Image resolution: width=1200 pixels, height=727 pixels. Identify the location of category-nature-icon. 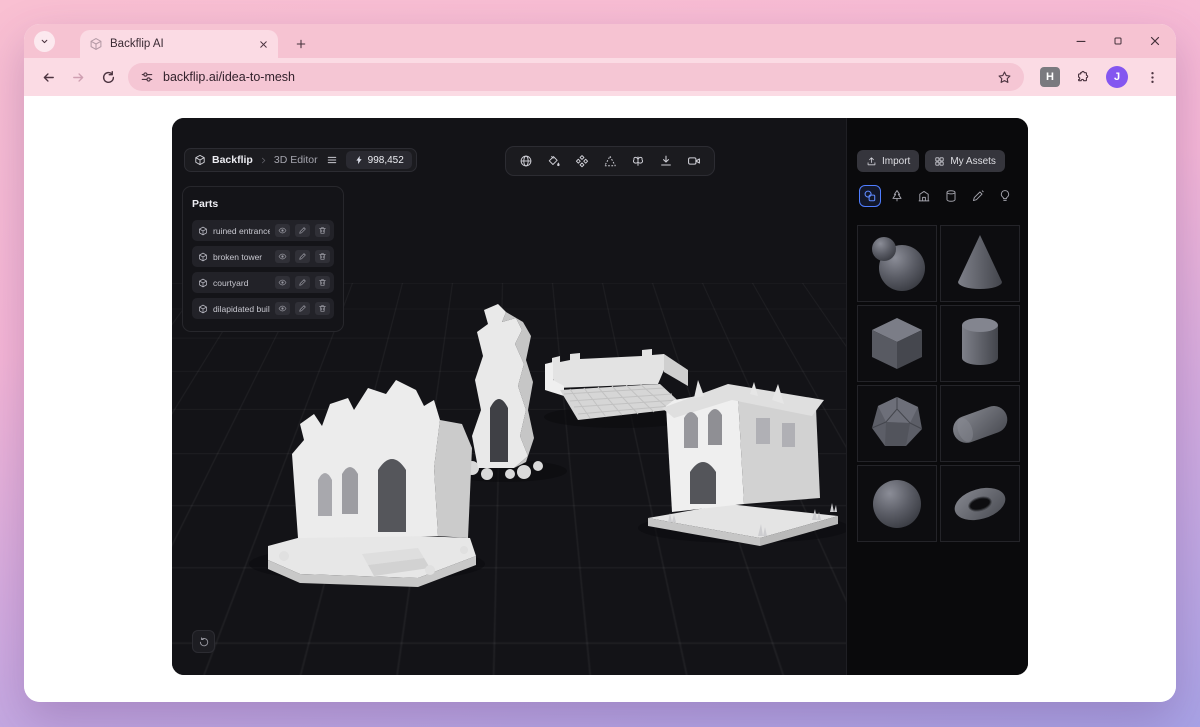
(897, 196).